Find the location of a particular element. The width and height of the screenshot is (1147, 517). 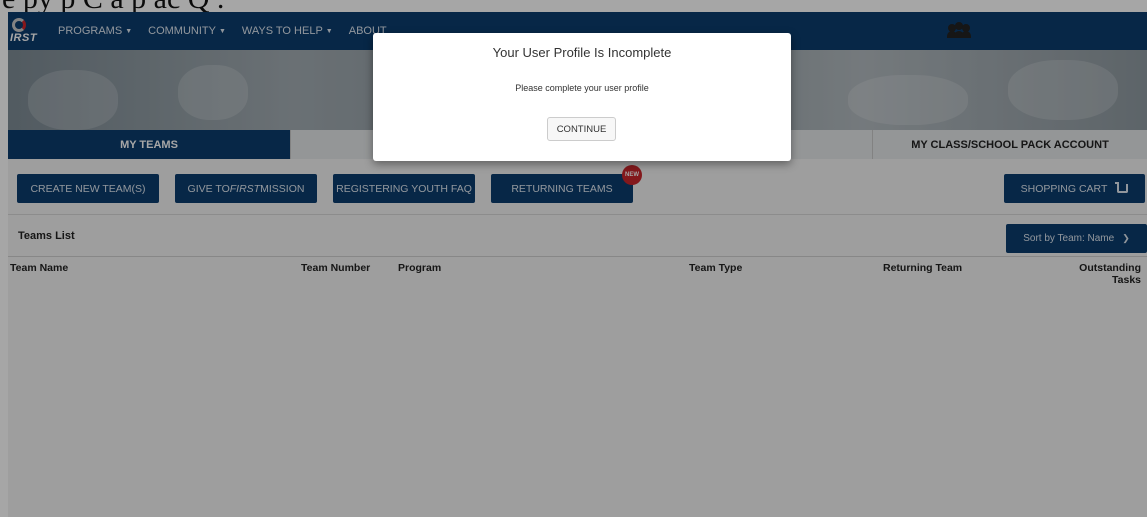

modal-body: Please complete your user profile is located at coordinates (582, 88).